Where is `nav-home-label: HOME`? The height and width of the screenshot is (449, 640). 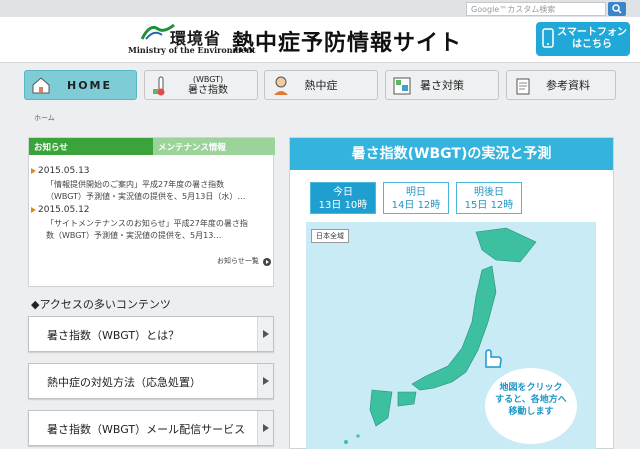 nav-home-label: HOME is located at coordinates (89, 85).